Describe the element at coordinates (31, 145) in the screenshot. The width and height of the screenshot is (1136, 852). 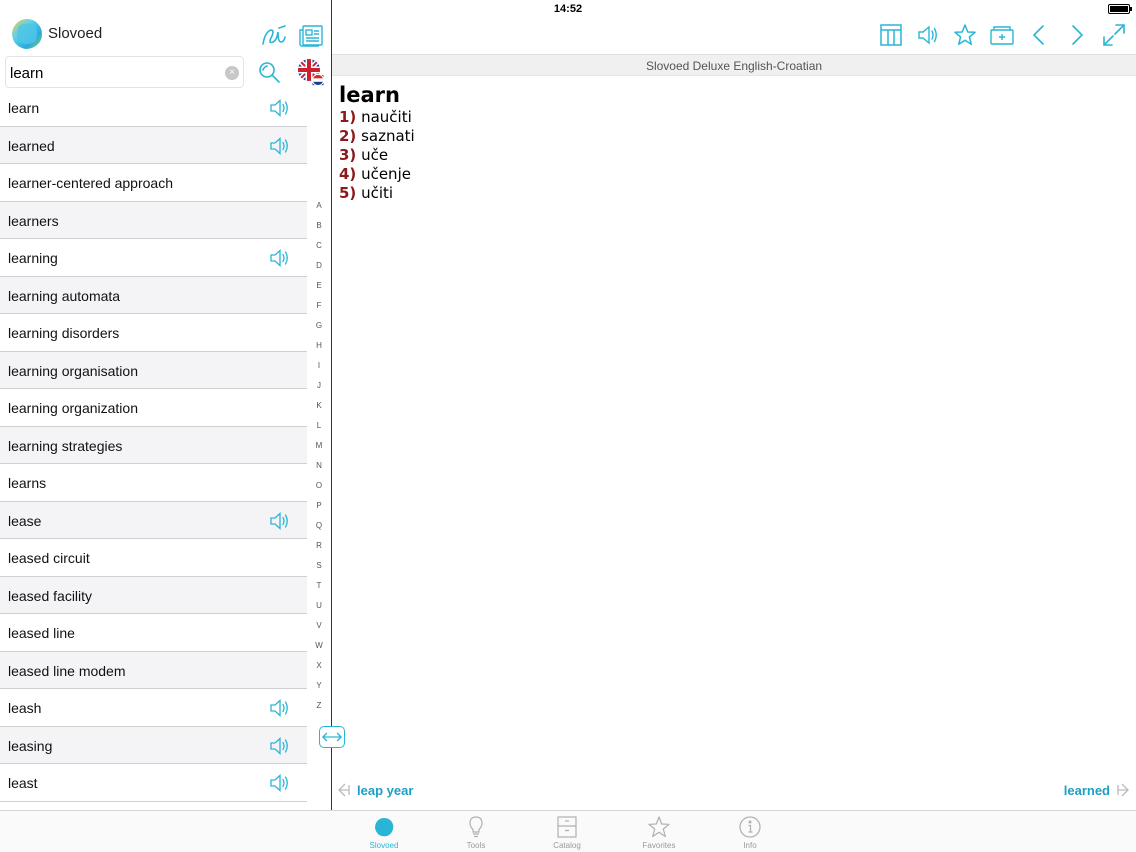
I see `word-list-item-label: learned` at that location.